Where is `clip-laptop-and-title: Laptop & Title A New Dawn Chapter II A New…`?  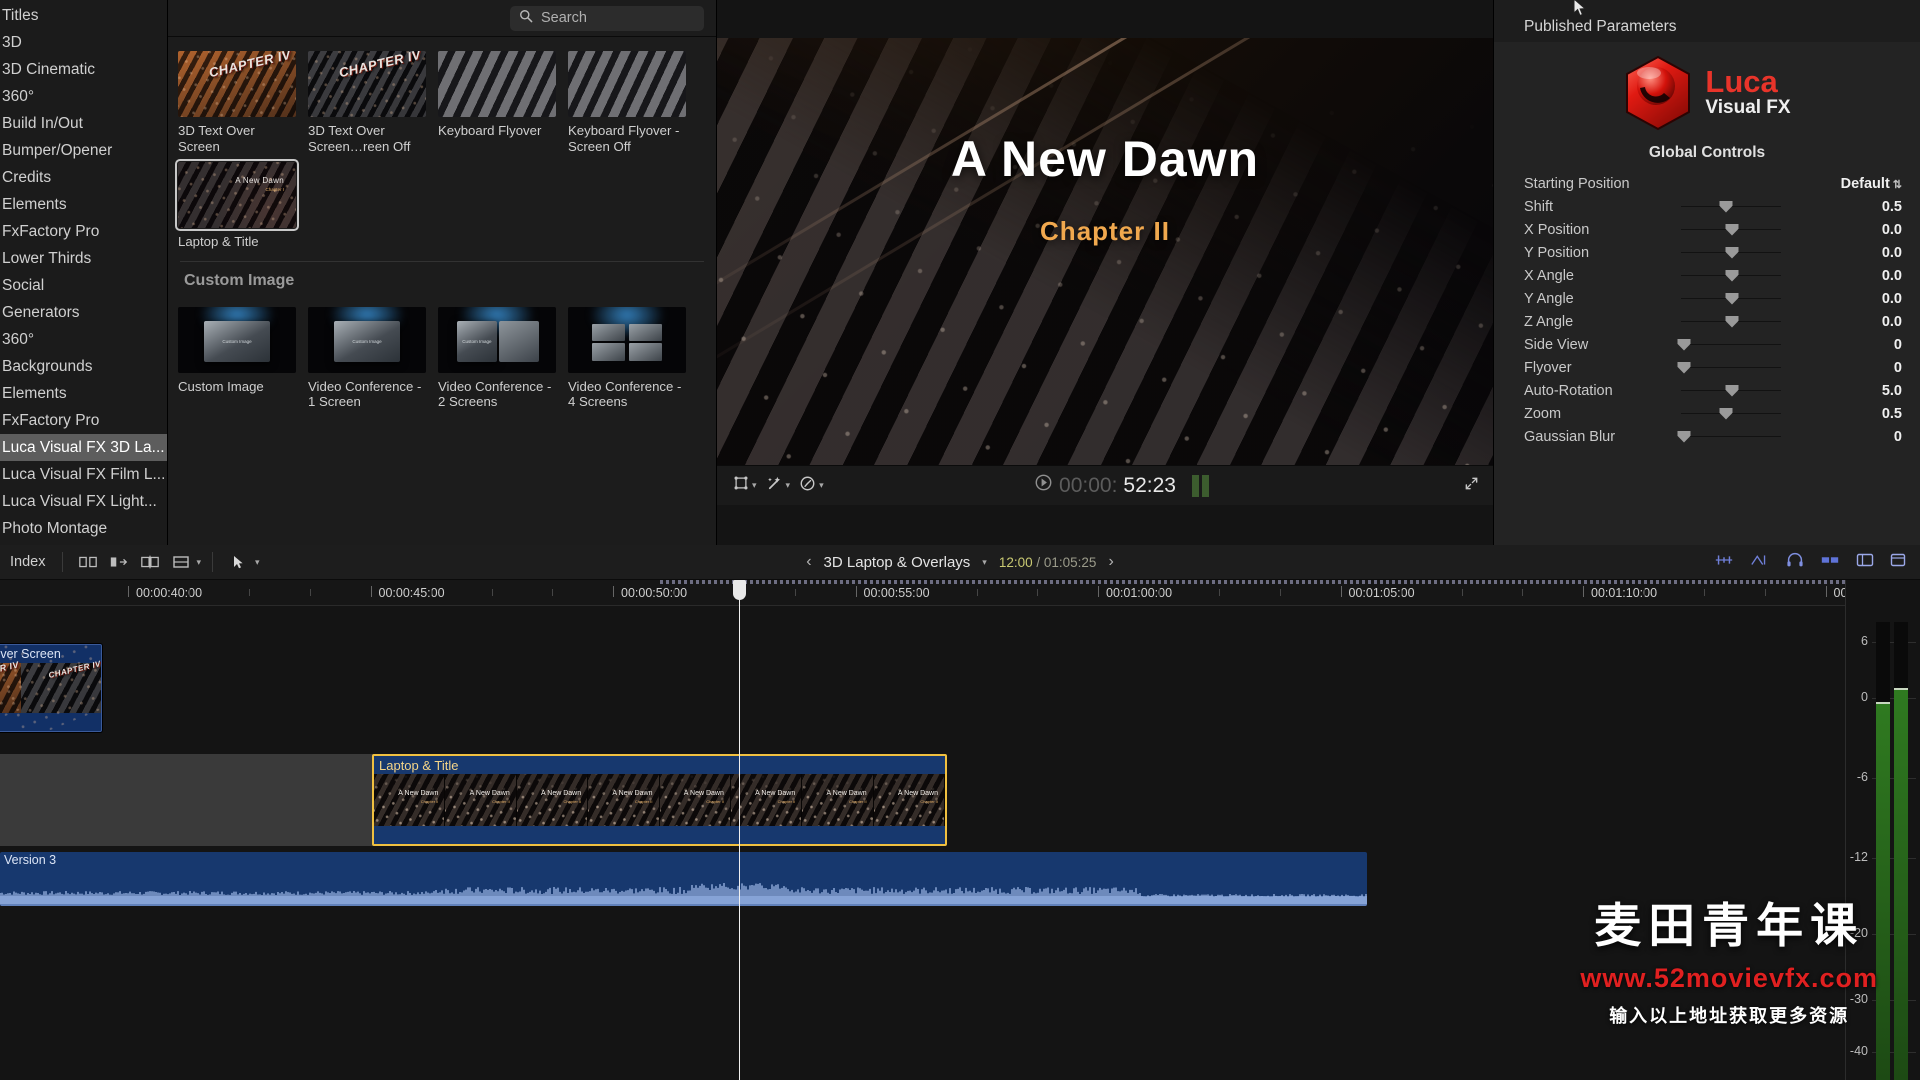 clip-laptop-and-title: Laptop & Title A New Dawn Chapter II A New… is located at coordinates (659, 800).